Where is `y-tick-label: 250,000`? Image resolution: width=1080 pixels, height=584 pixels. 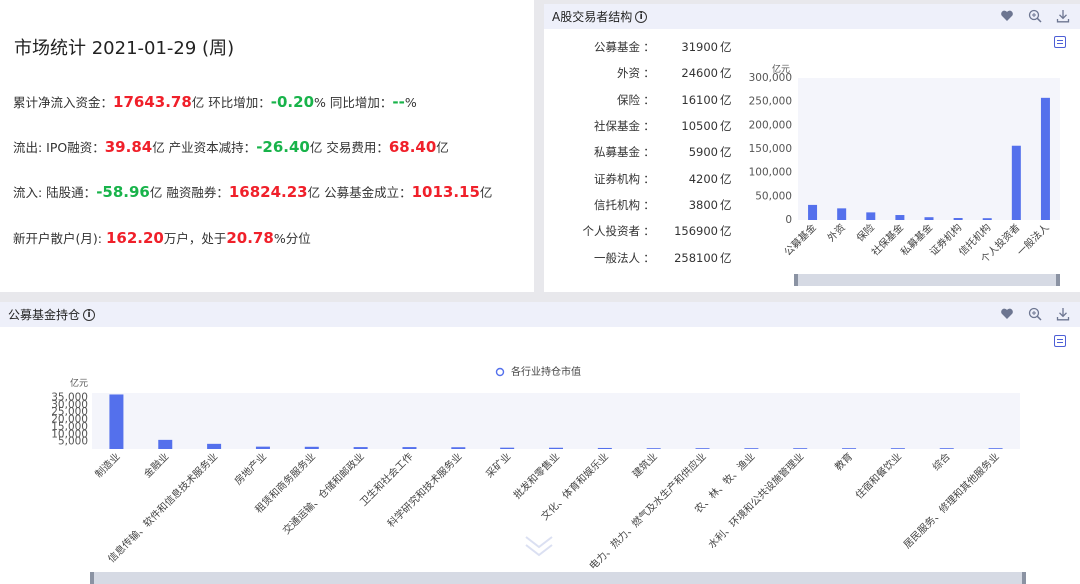 y-tick-label: 250,000 is located at coordinates (770, 102).